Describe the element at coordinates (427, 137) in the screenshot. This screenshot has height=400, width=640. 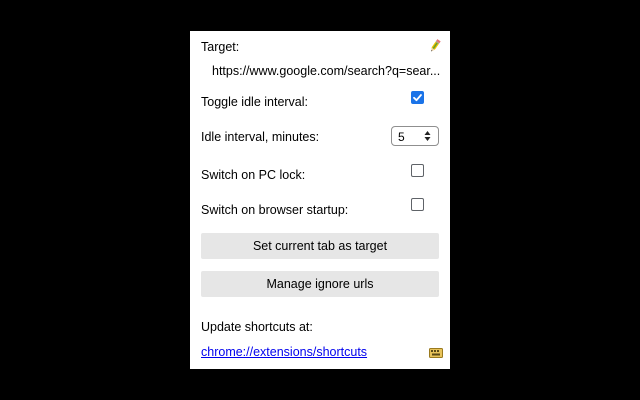
I see `select-arrows-icon` at that location.